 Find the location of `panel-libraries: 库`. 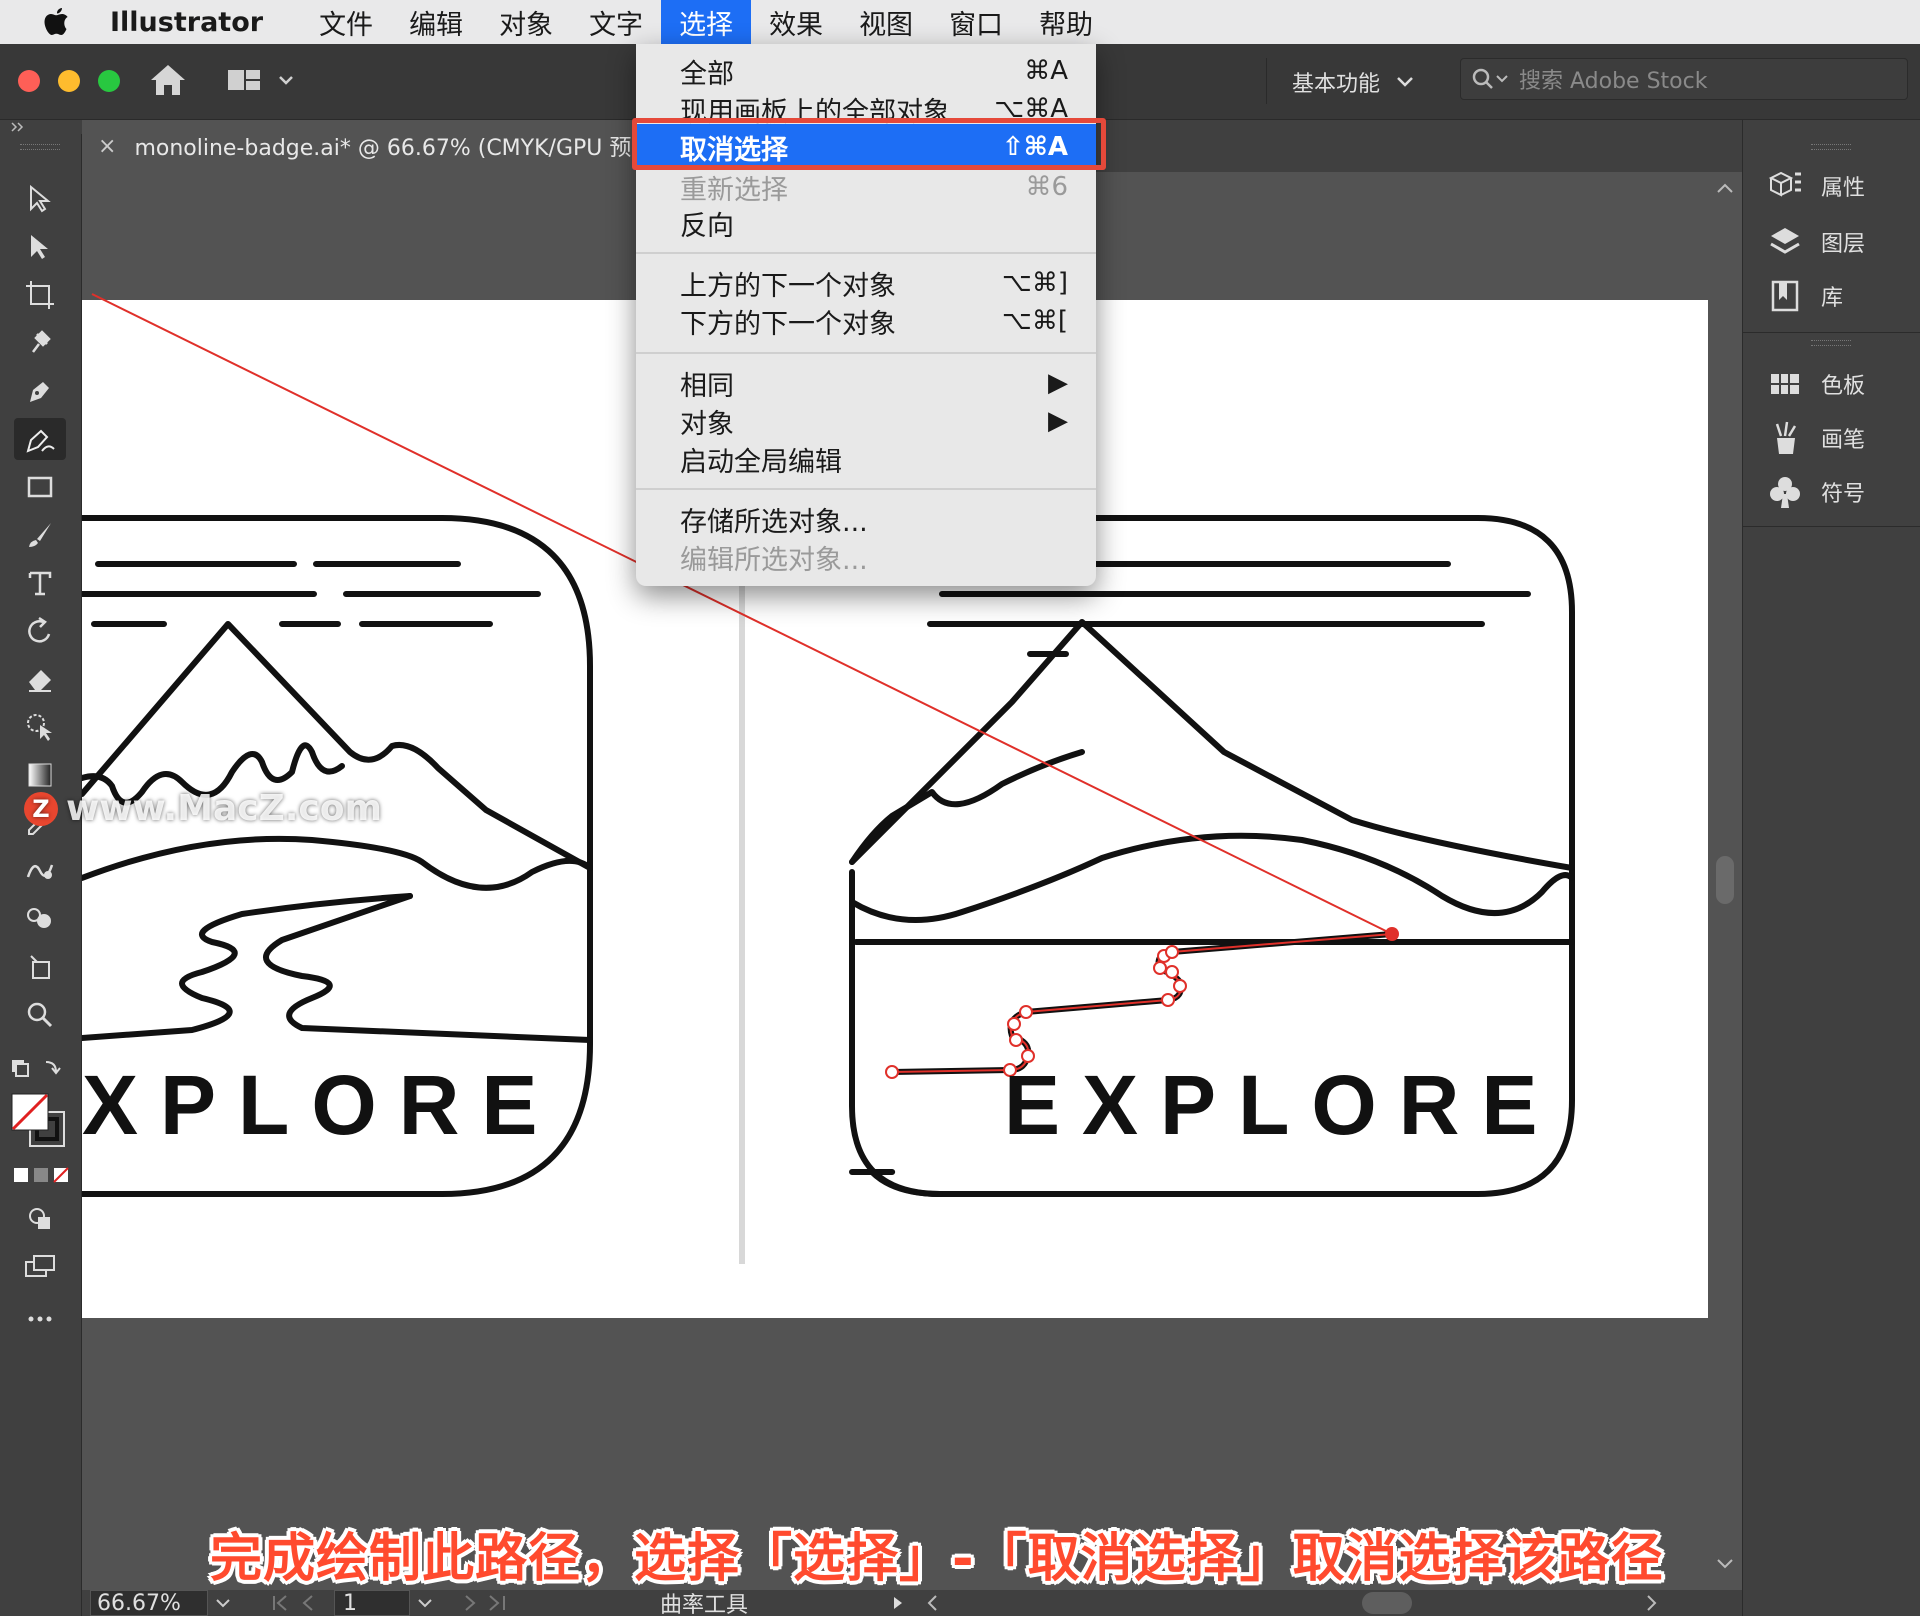

panel-libraries: 库 is located at coordinates (1805, 296).